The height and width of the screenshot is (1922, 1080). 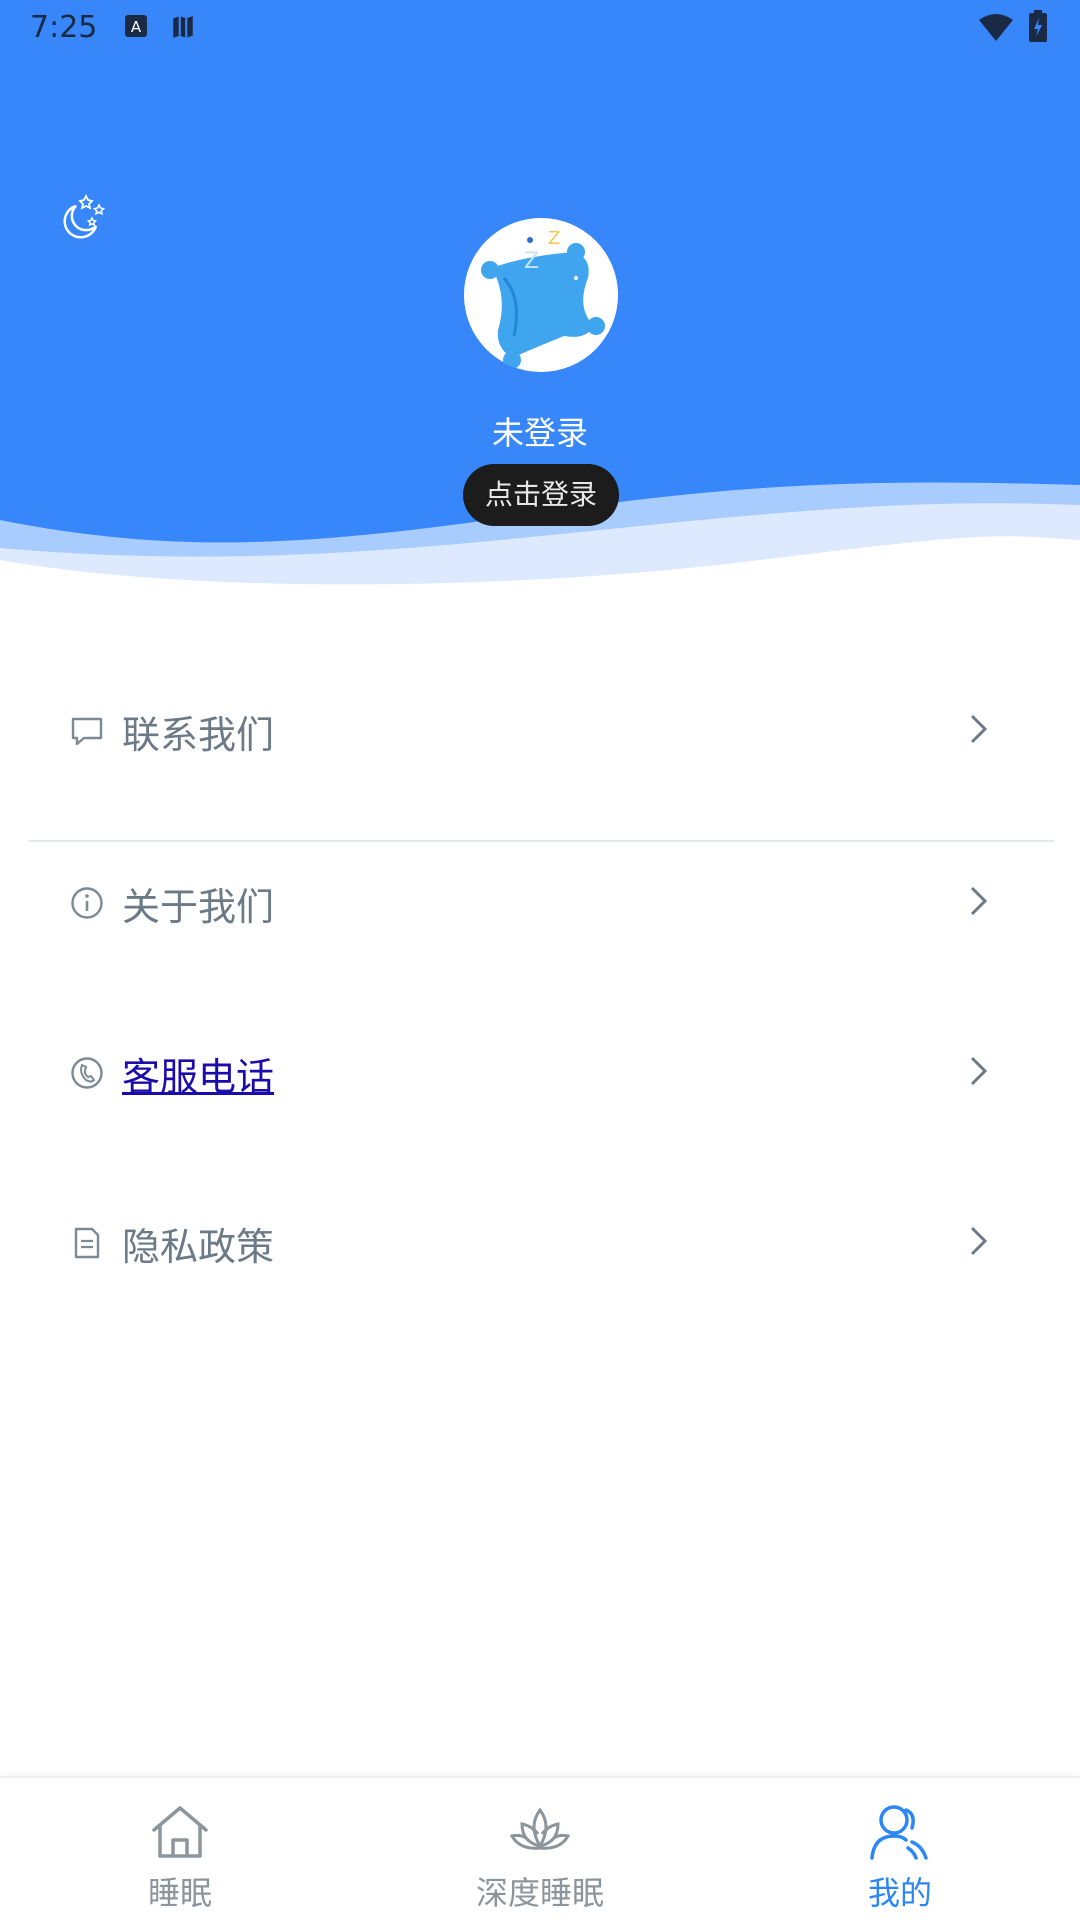 What do you see at coordinates (540, 28) in the screenshot?
I see `status-bar: 7:25 A` at bounding box center [540, 28].